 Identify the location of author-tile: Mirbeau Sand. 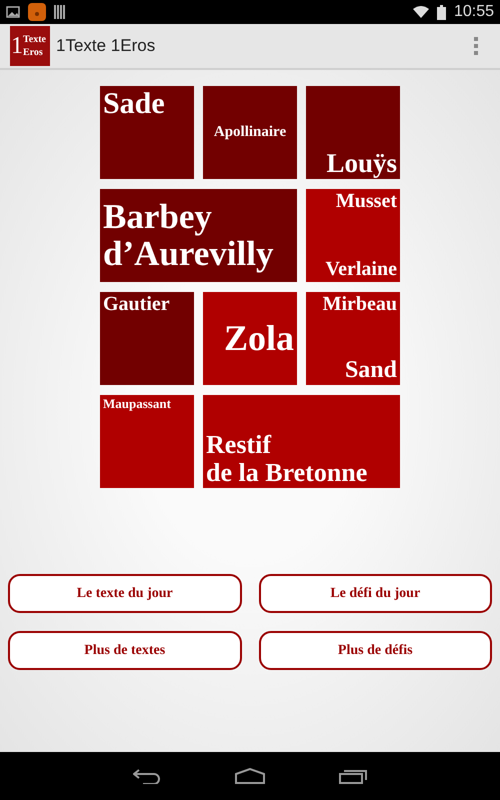
(353, 338).